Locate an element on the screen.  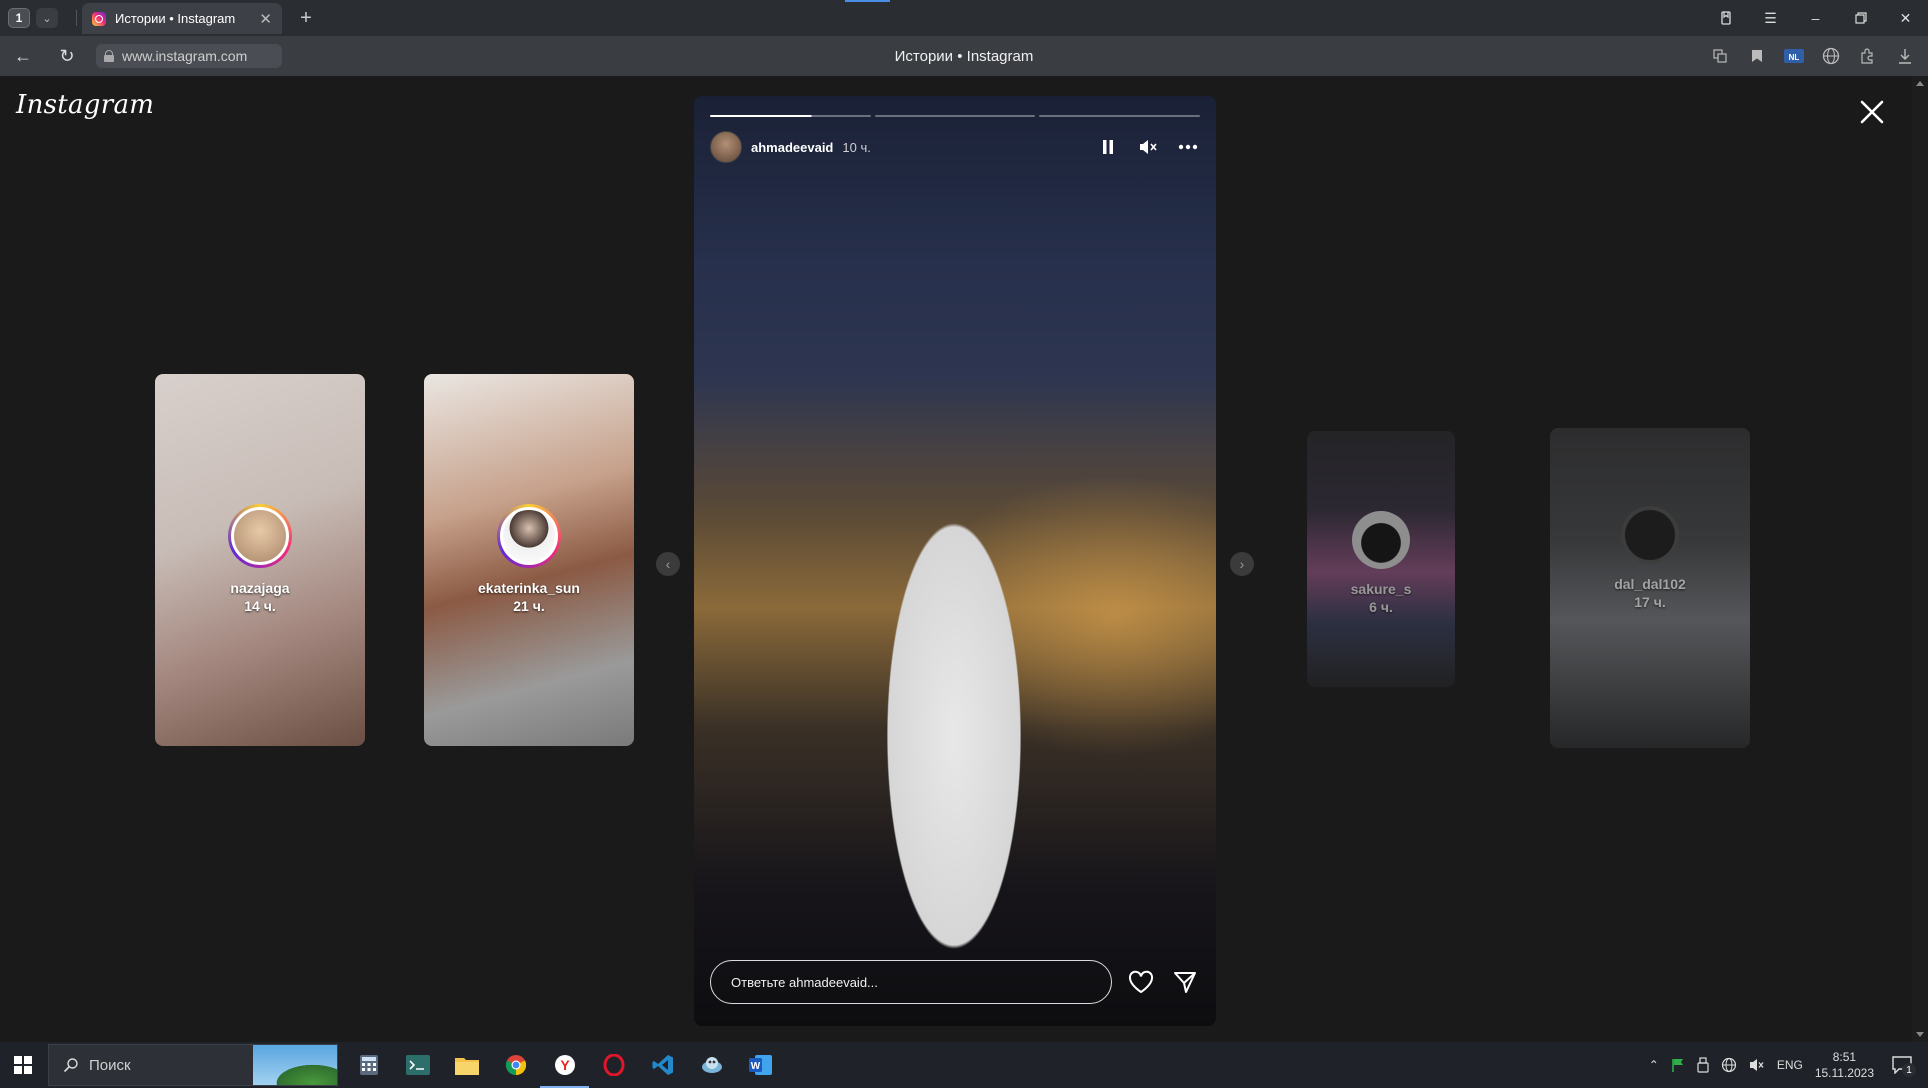
extension-nl-icon: NL is located at coordinates (1794, 56).